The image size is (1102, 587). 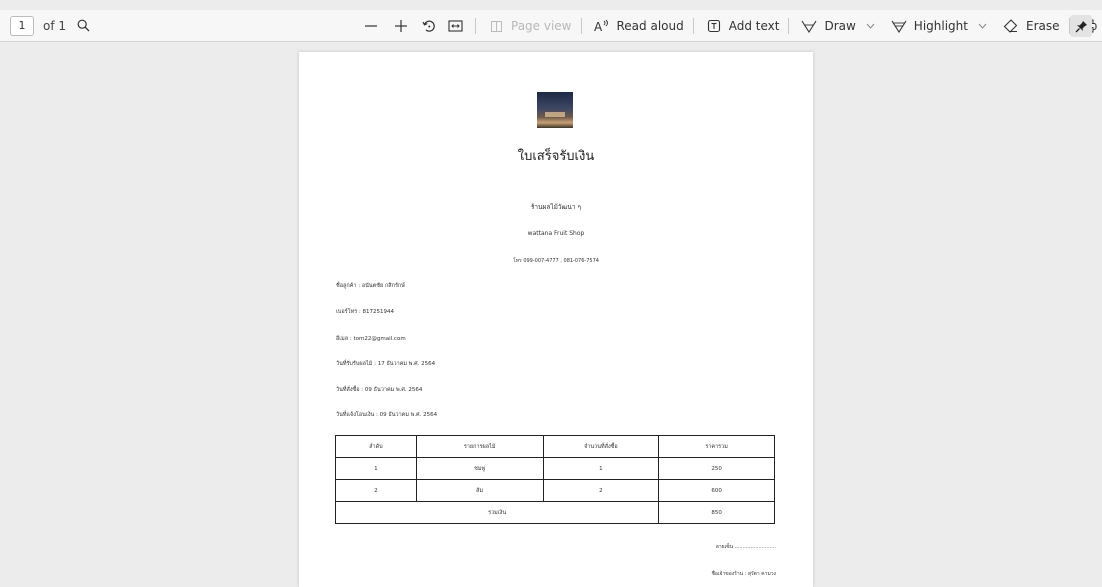 I want to click on read-aloud-icon: A, so click(x=602, y=26).